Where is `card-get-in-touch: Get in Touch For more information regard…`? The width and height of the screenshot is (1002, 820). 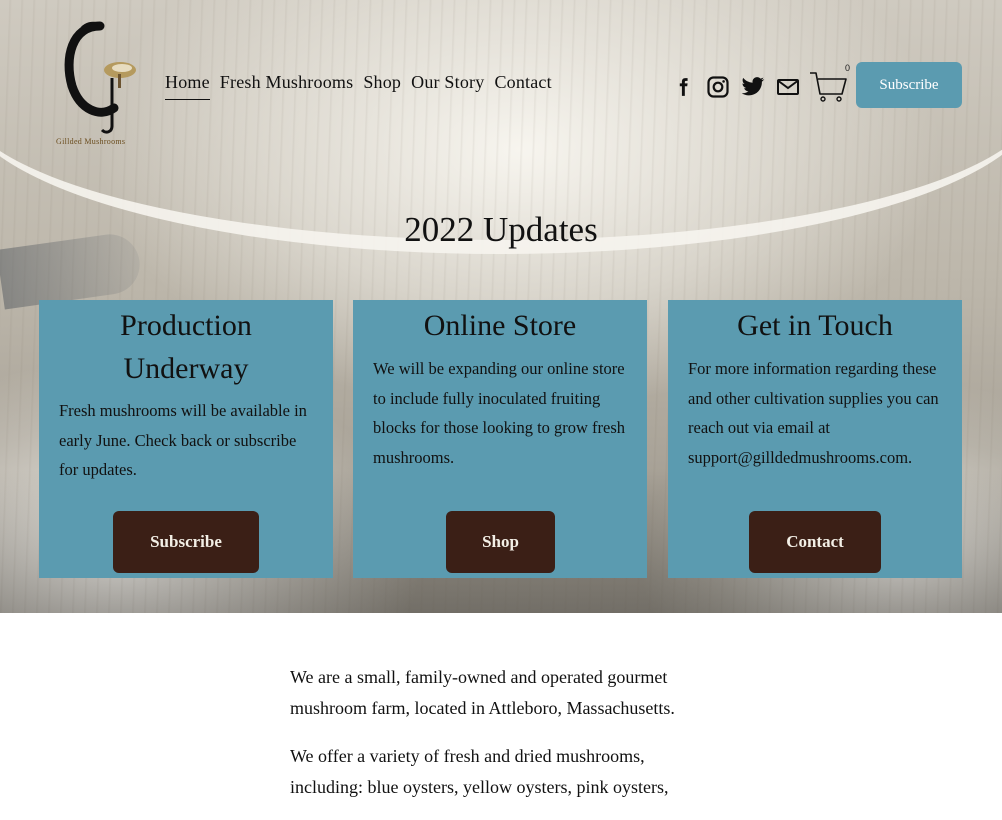 card-get-in-touch: Get in Touch For more information regard… is located at coordinates (815, 439).